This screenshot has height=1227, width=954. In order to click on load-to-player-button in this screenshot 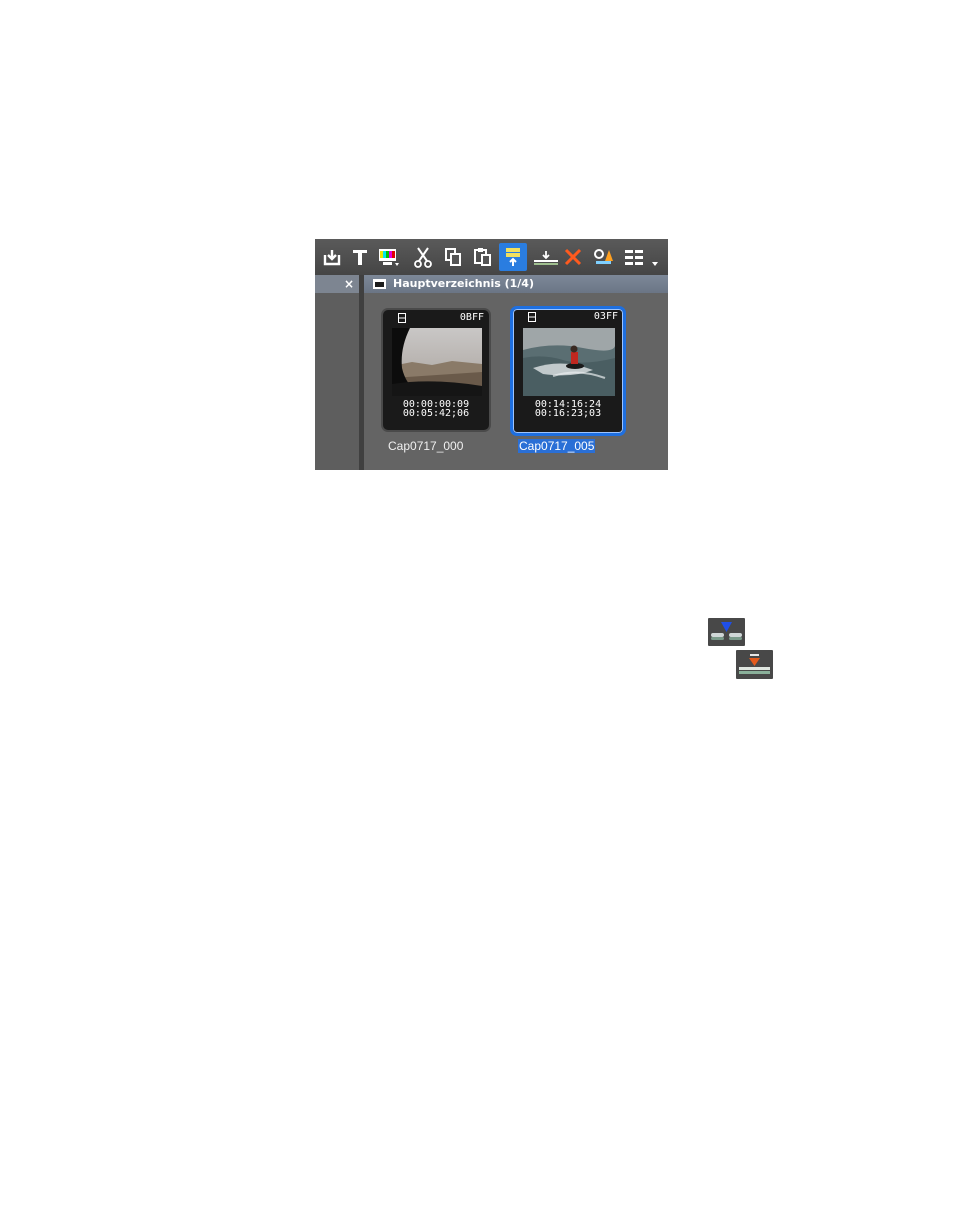, I will do `click(513, 257)`.